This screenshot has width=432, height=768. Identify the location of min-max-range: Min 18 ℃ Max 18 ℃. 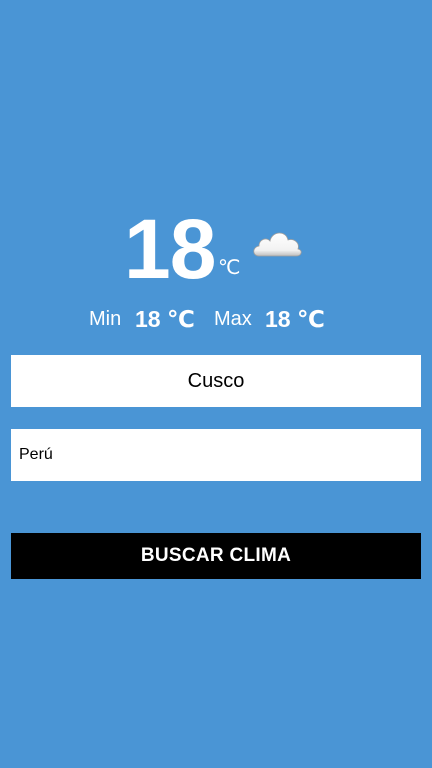
(216, 319).